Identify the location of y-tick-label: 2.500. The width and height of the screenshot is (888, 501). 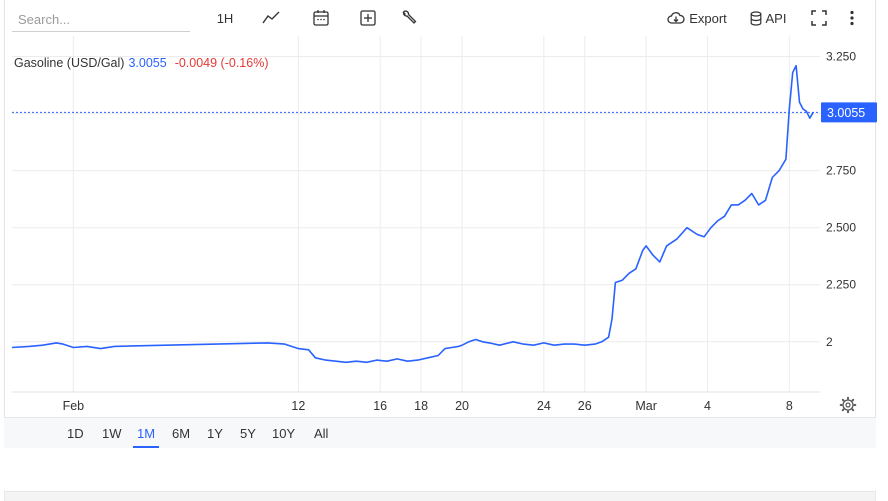
(841, 228).